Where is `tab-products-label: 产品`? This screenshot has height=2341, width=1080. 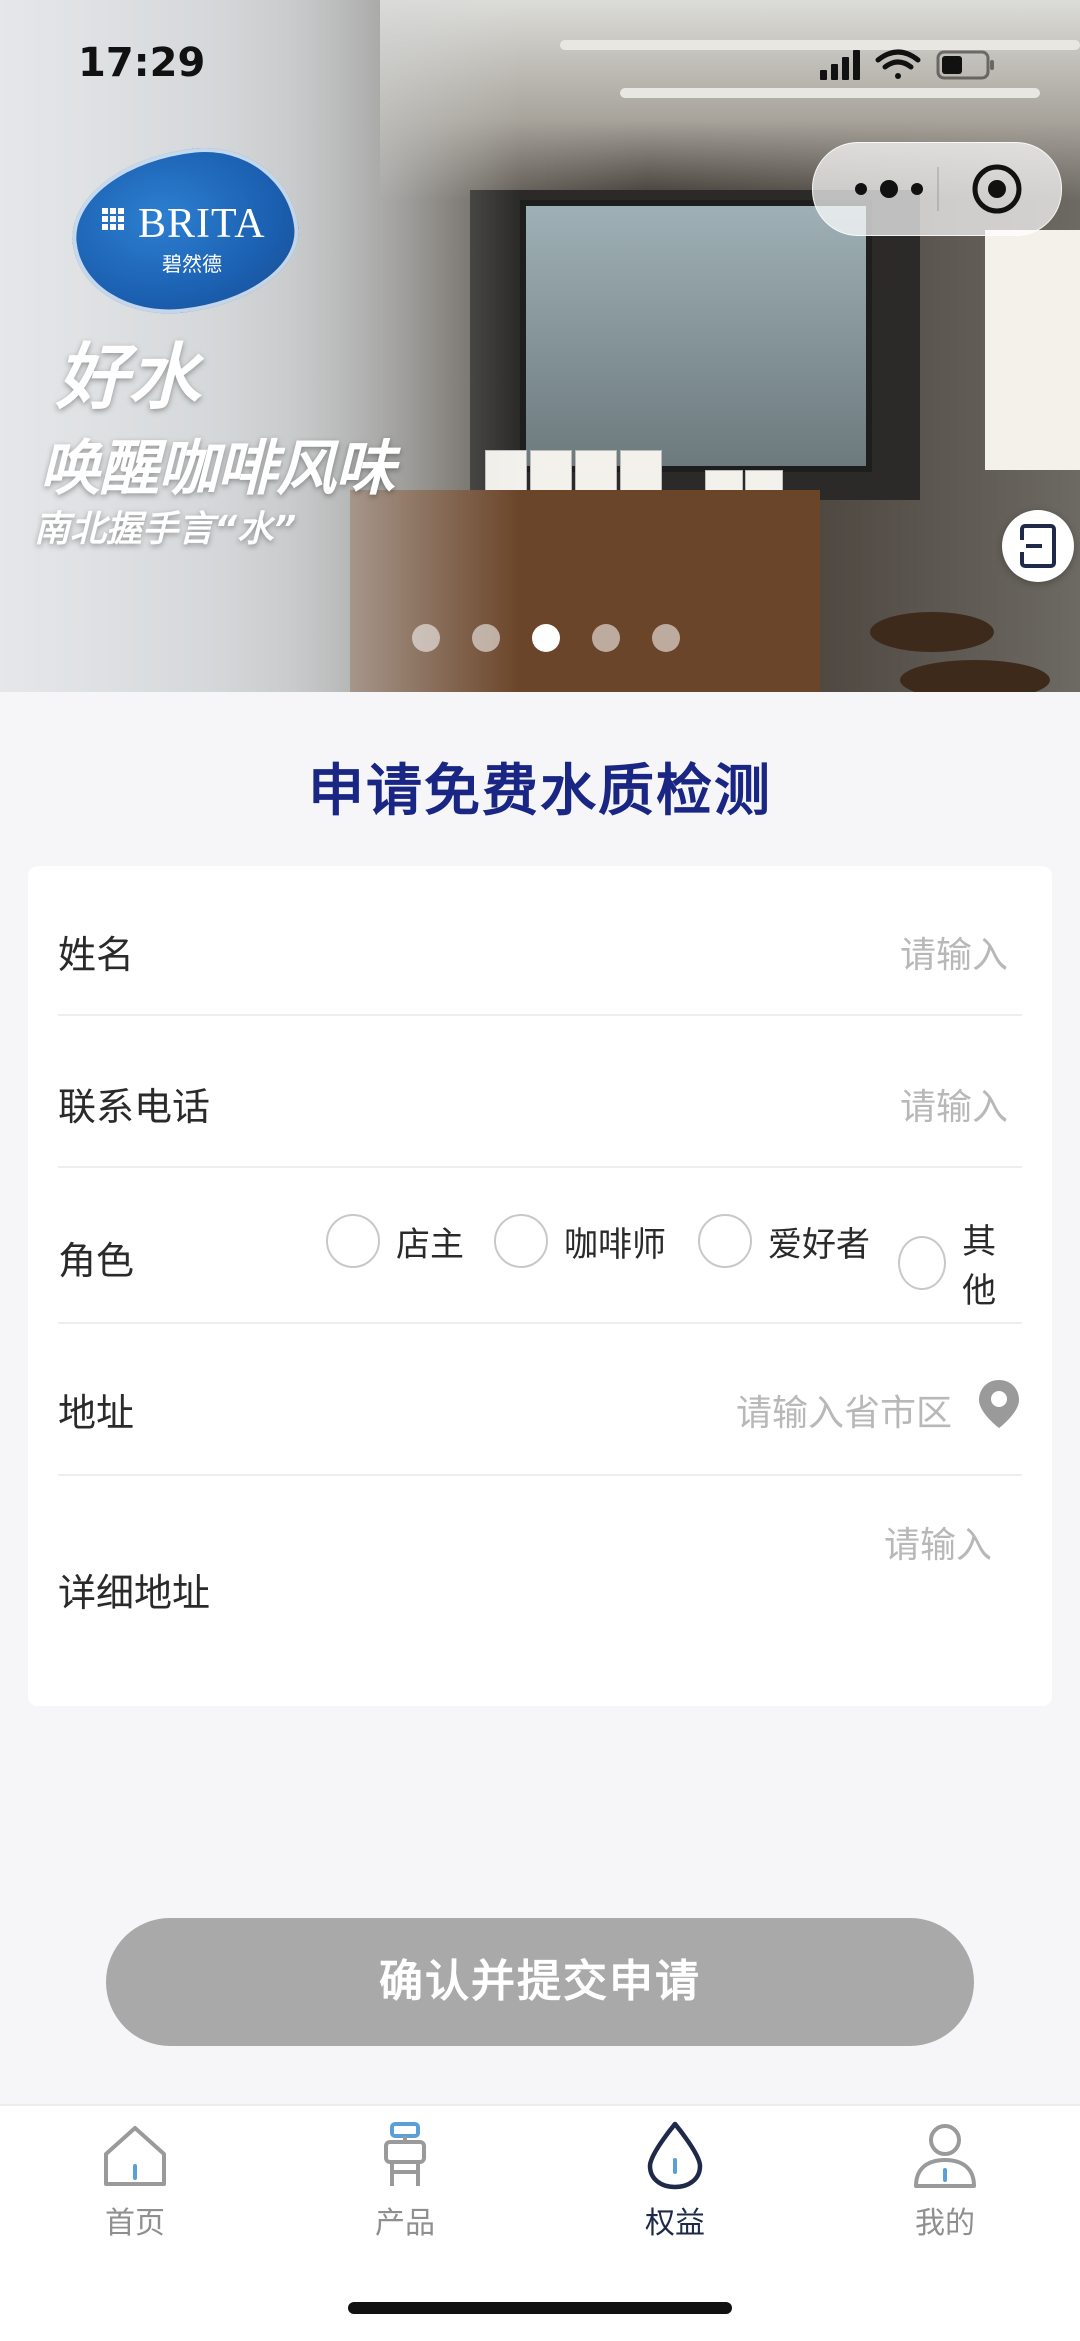 tab-products-label: 产品 is located at coordinates (405, 2223).